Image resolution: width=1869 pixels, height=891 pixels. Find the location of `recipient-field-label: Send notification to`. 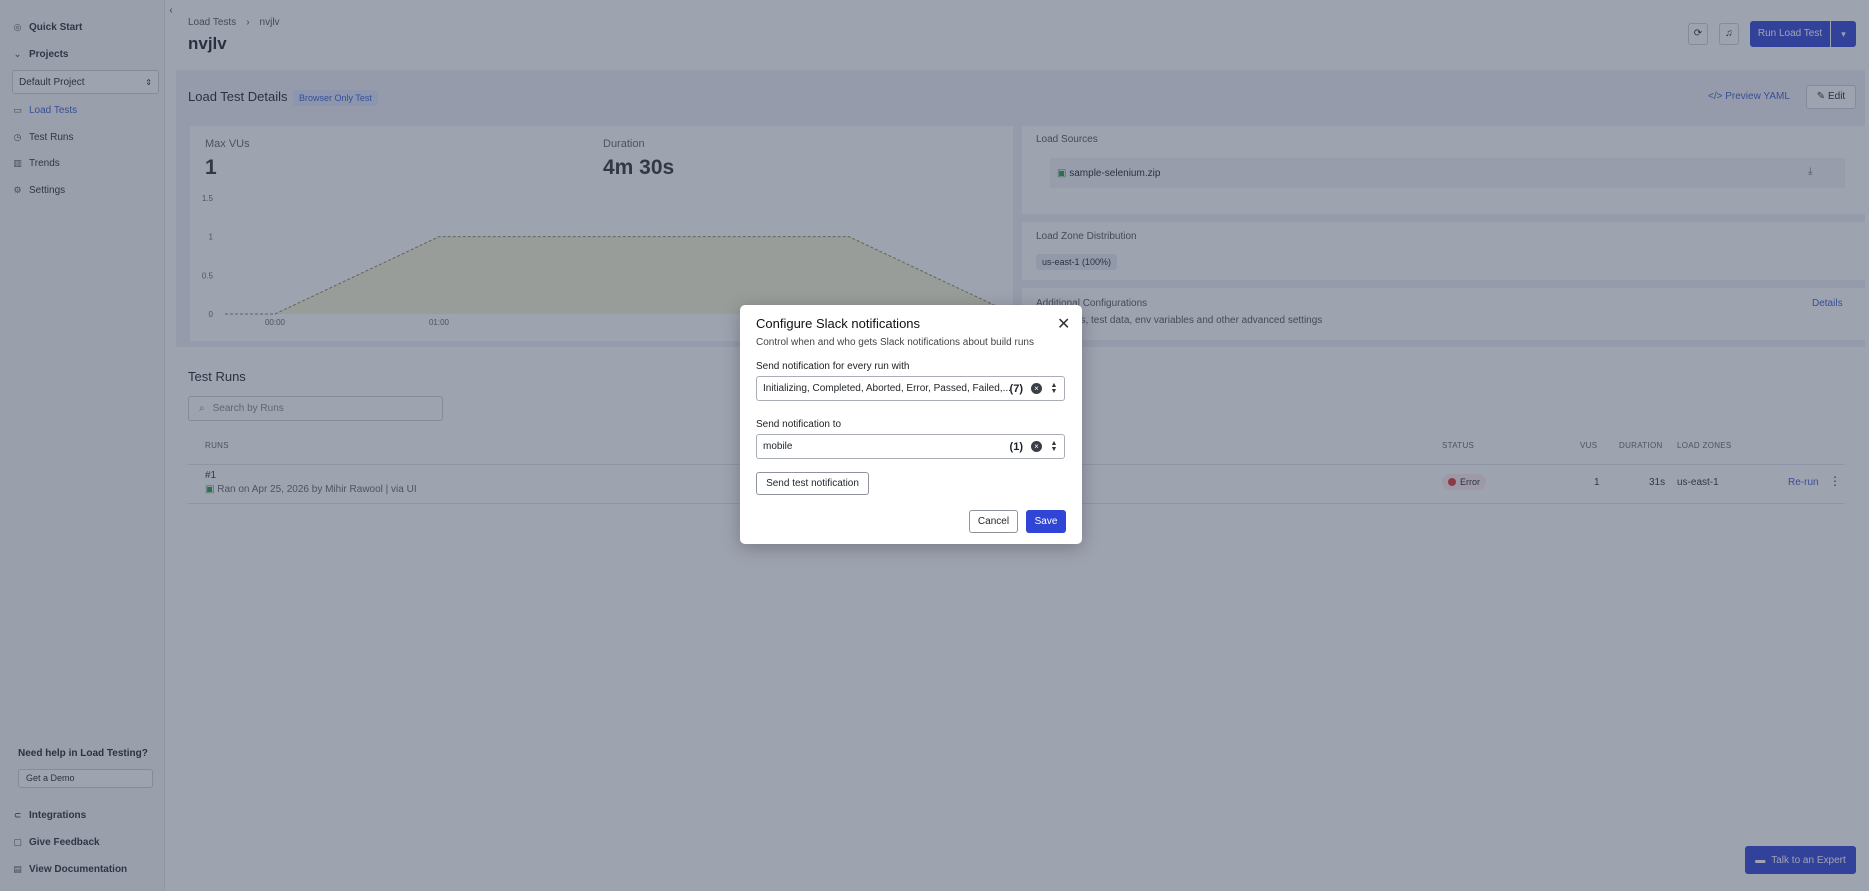

recipient-field-label: Send notification to is located at coordinates (799, 424).